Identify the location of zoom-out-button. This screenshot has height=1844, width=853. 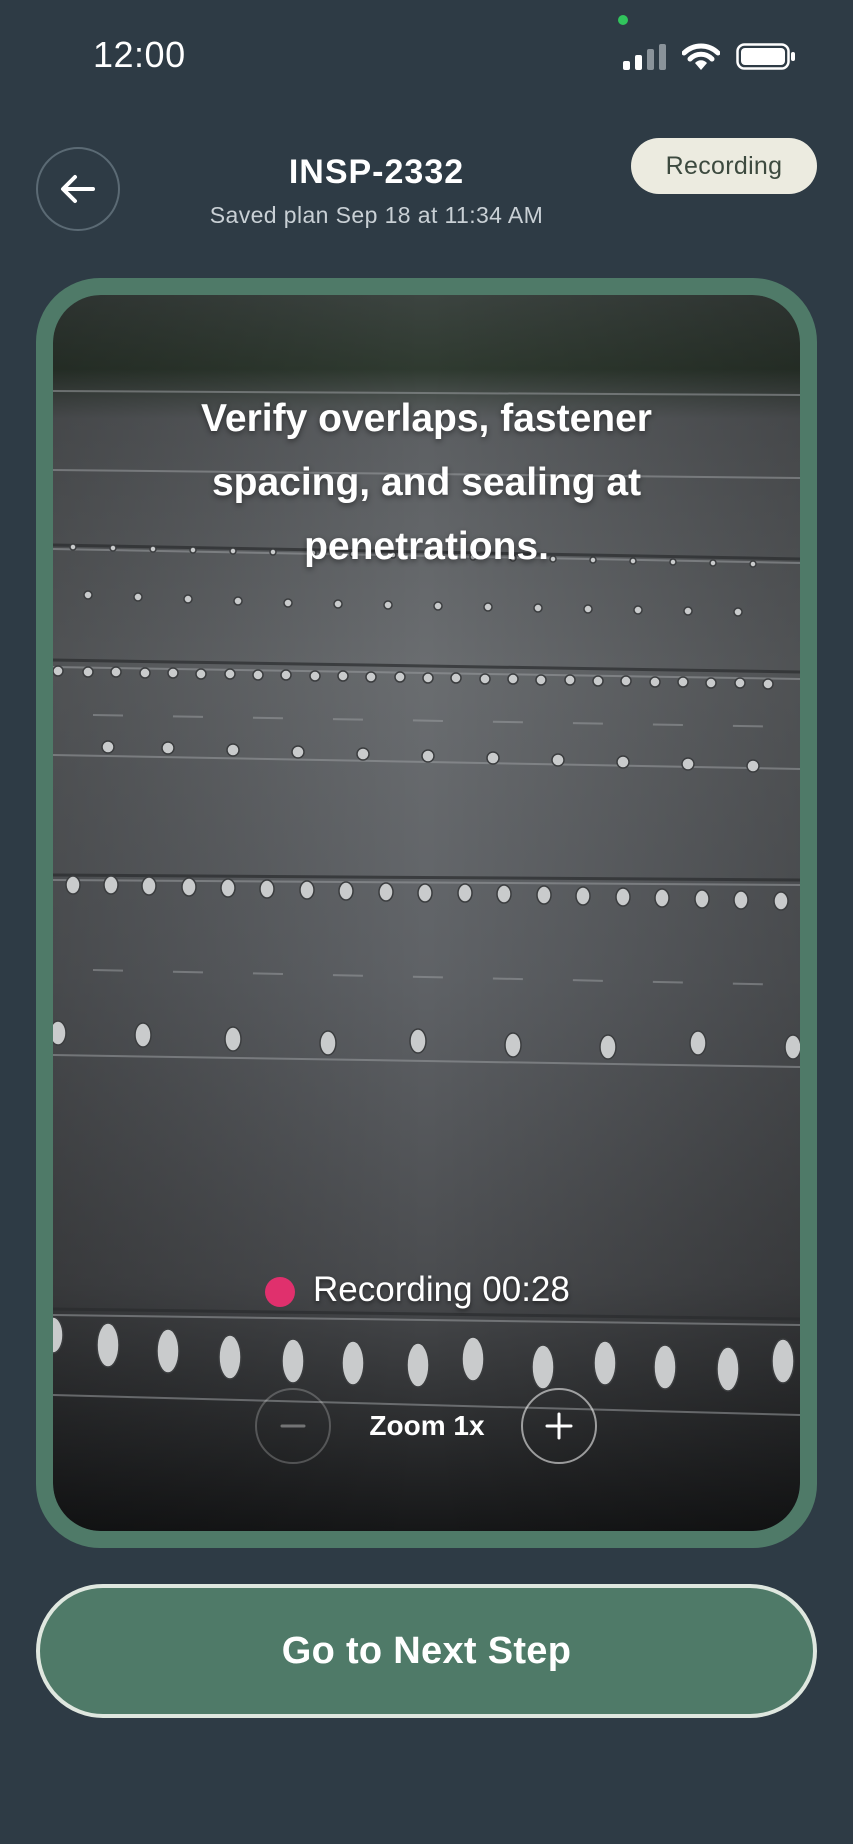
(293, 1426).